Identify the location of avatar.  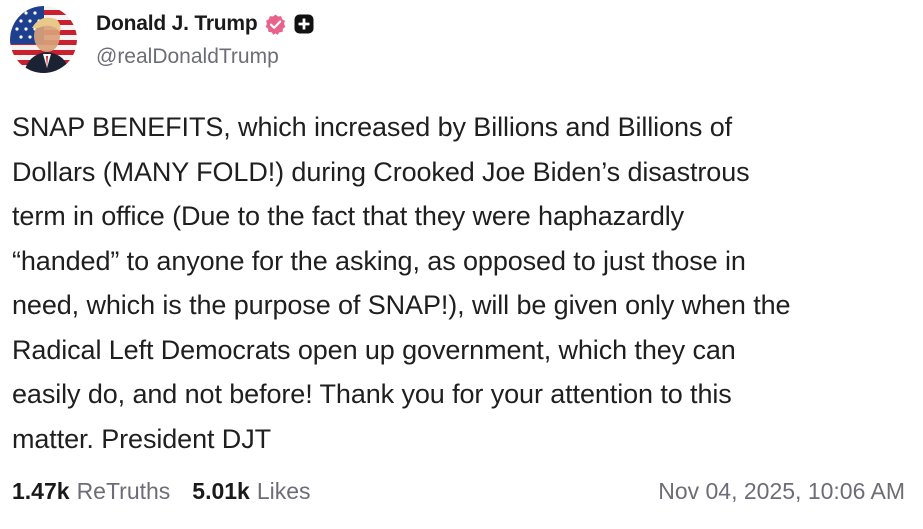
(43, 39).